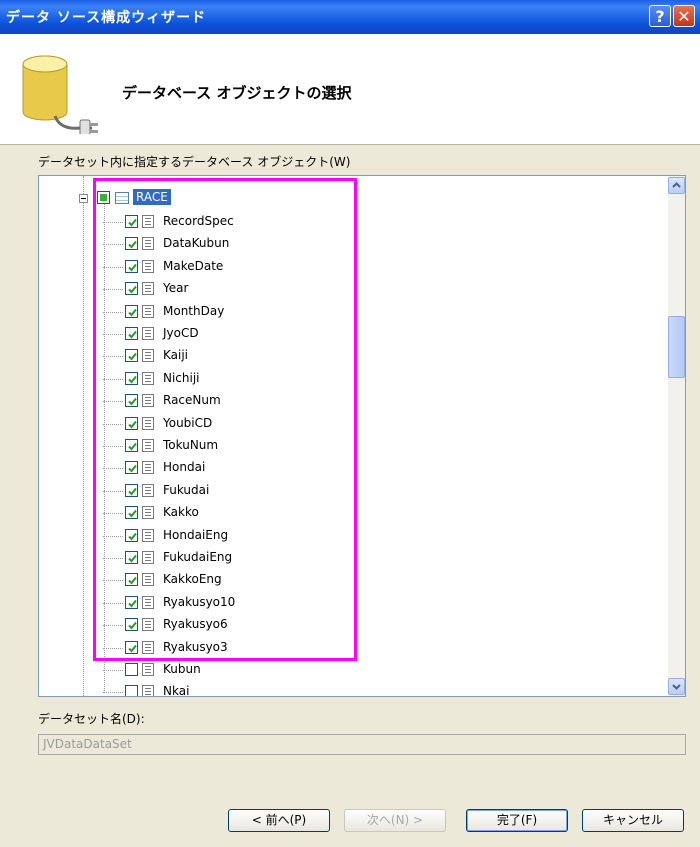  What do you see at coordinates (237, 93) in the screenshot?
I see `page-title: データベース オブジェクトの選択` at bounding box center [237, 93].